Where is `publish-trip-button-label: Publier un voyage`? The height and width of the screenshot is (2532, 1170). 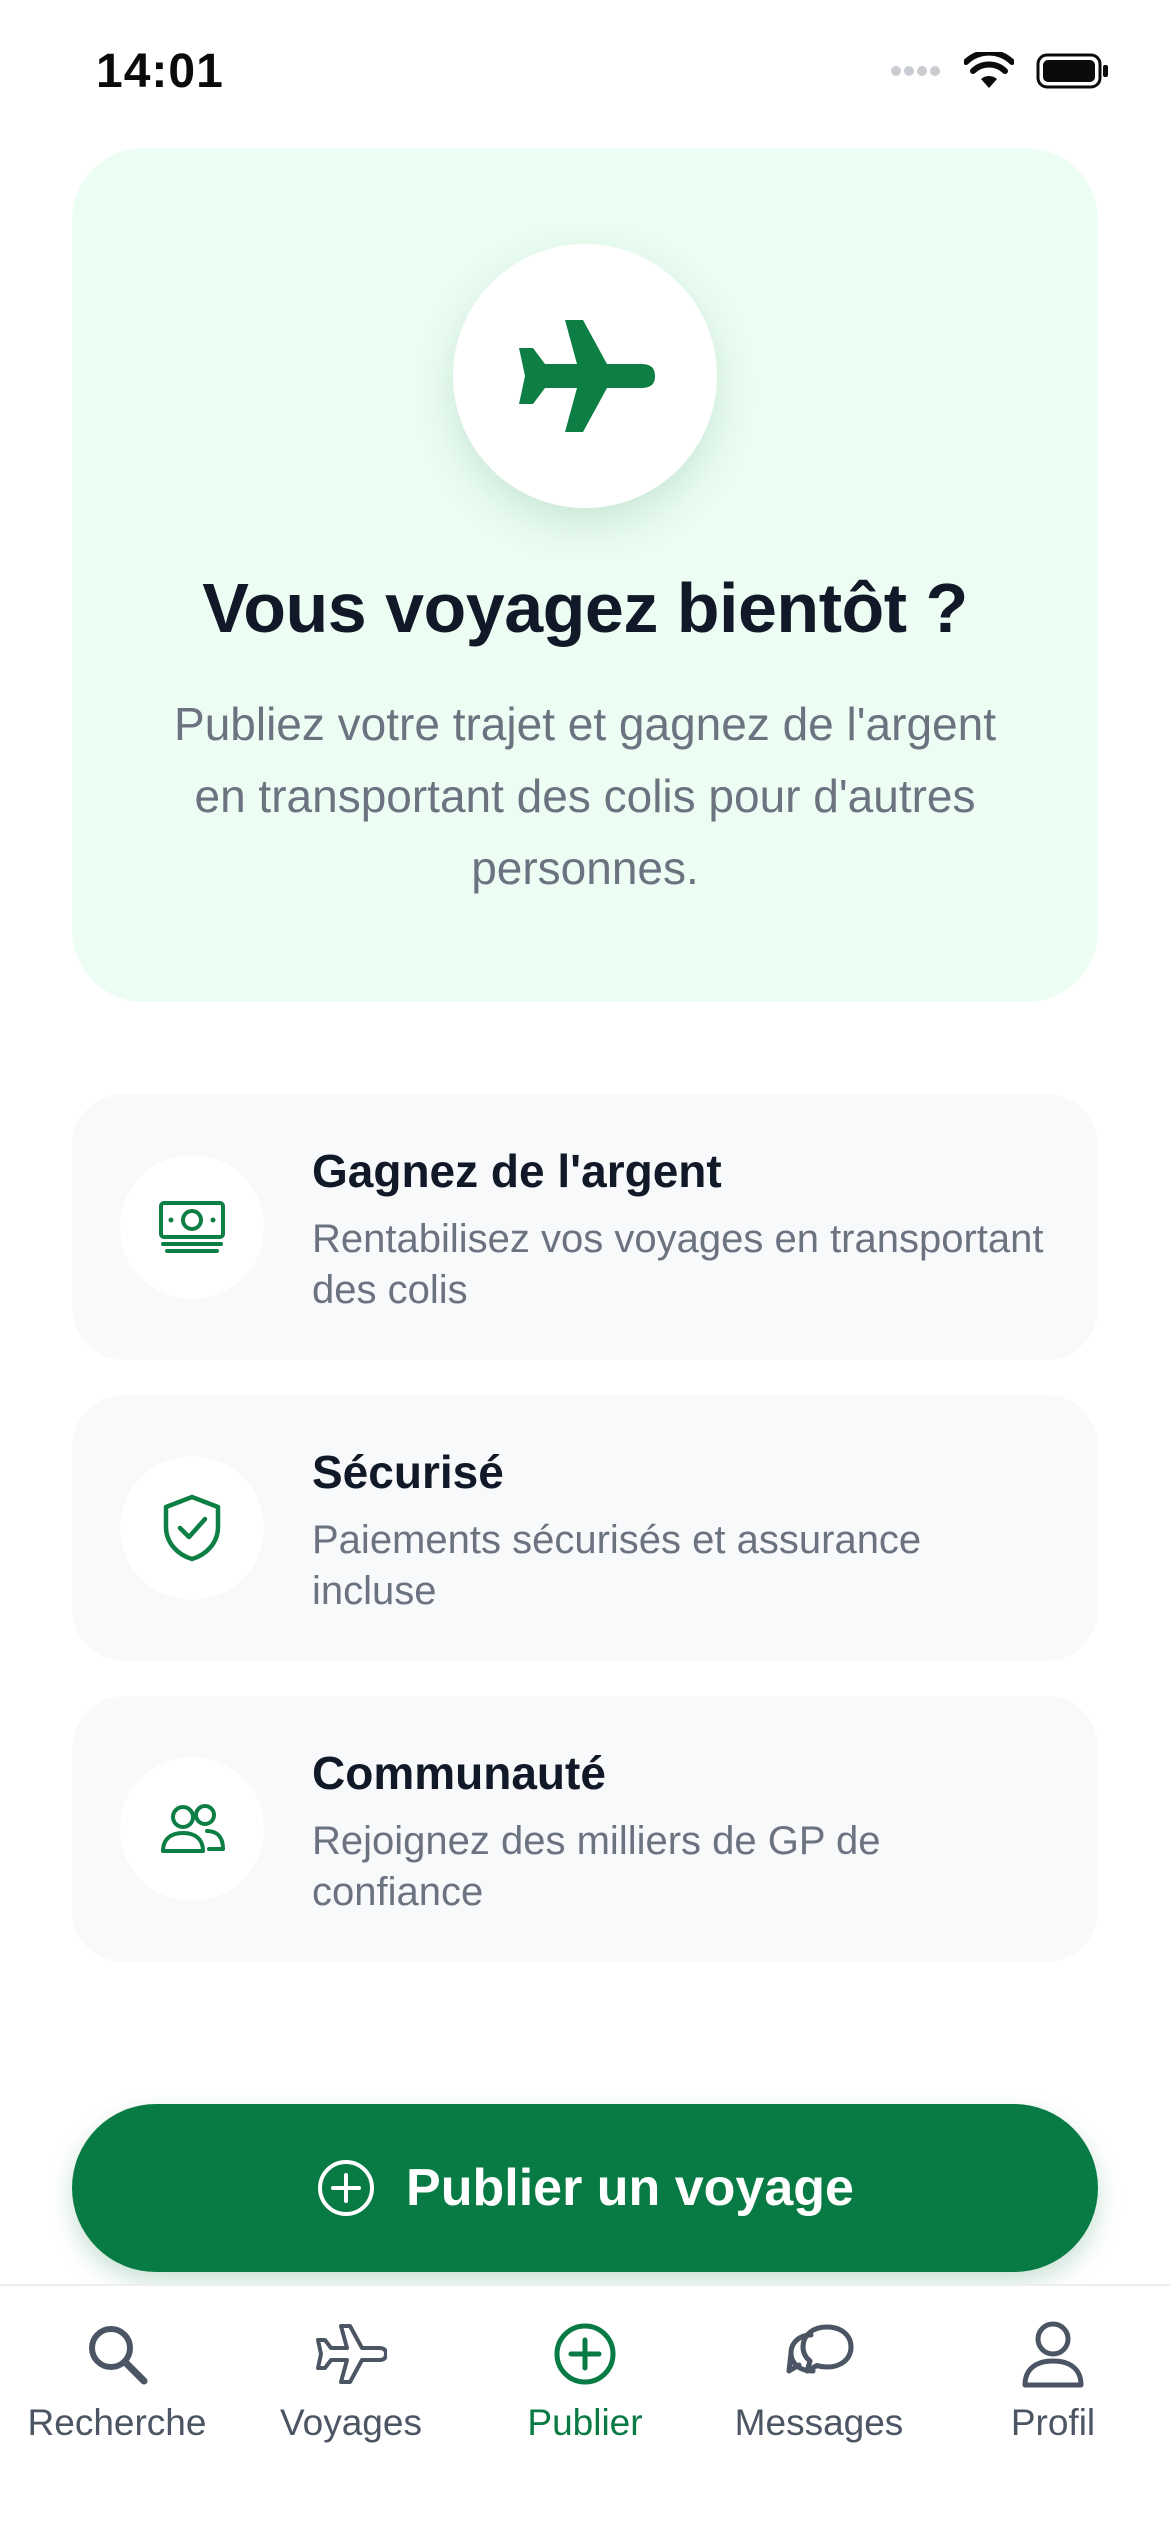 publish-trip-button-label: Publier un voyage is located at coordinates (630, 2188).